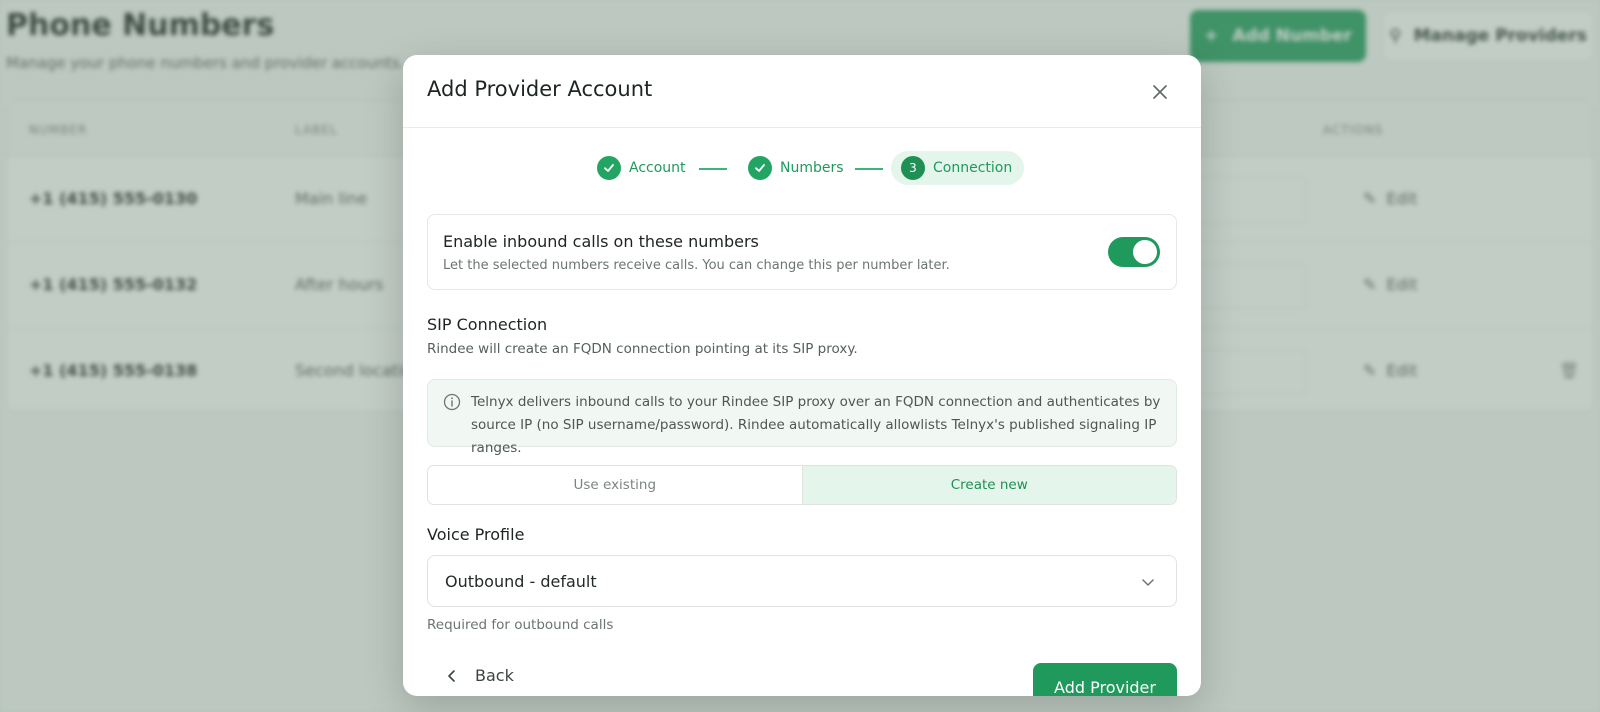 This screenshot has width=1600, height=712. Describe the element at coordinates (476, 534) in the screenshot. I see `voice-profile-label: Voice Profile` at that location.